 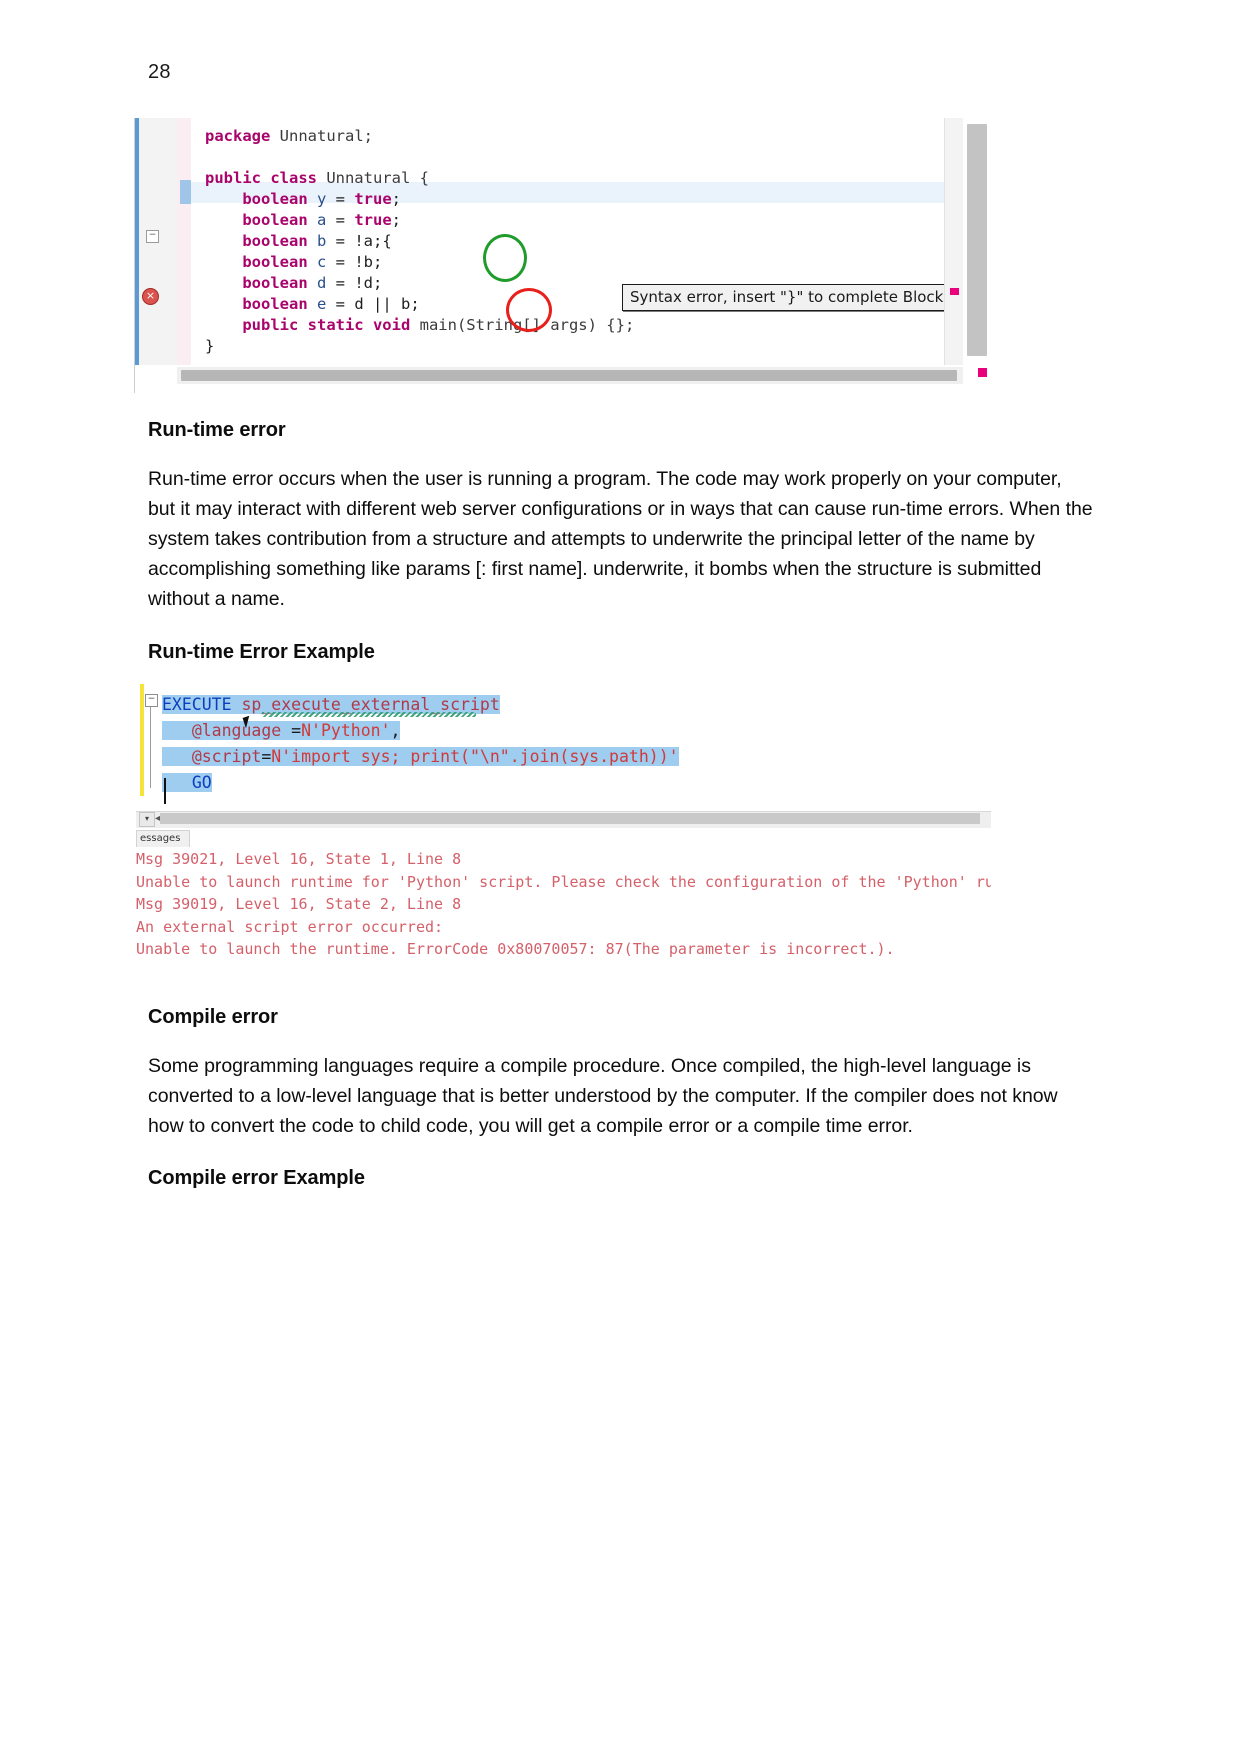 What do you see at coordinates (570, 818) in the screenshot?
I see `sql-horizontal-scrollbar-thumb` at bounding box center [570, 818].